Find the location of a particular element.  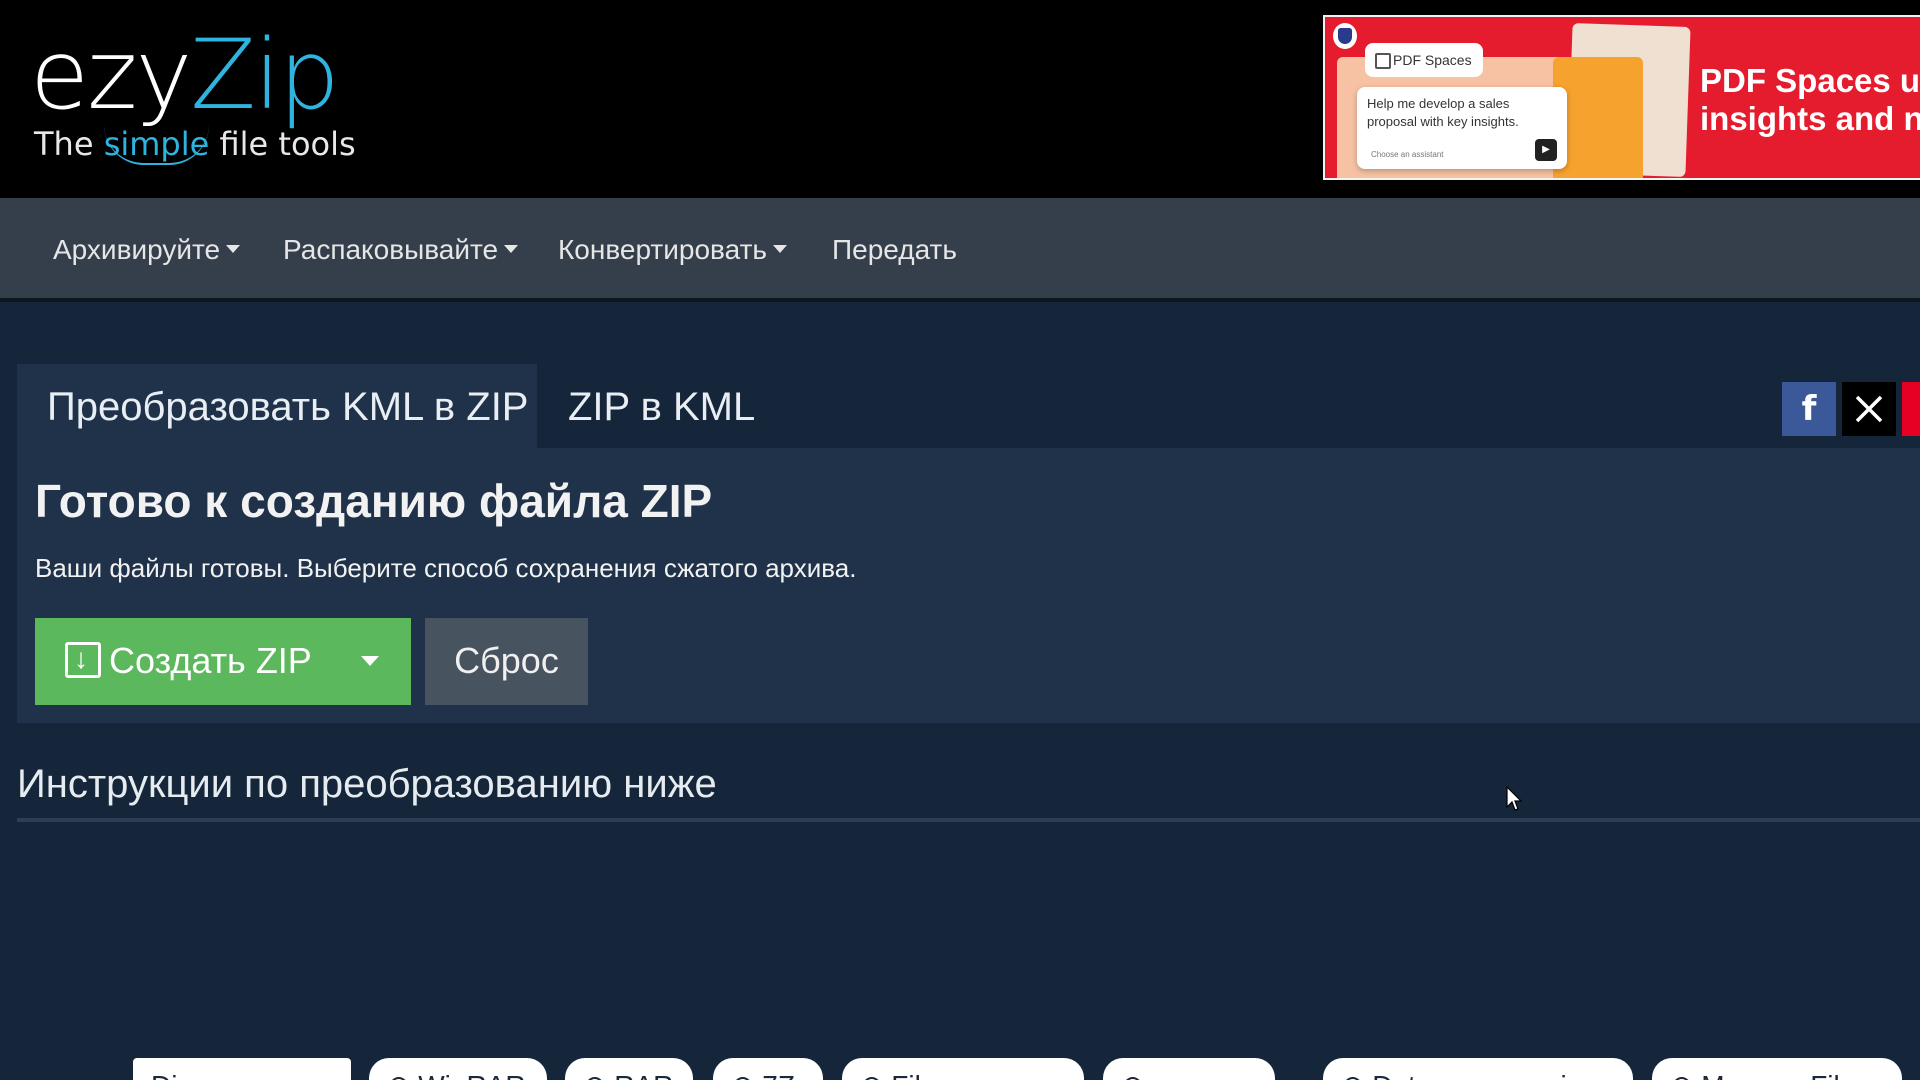

ad-shield-icon is located at coordinates (1345, 36).